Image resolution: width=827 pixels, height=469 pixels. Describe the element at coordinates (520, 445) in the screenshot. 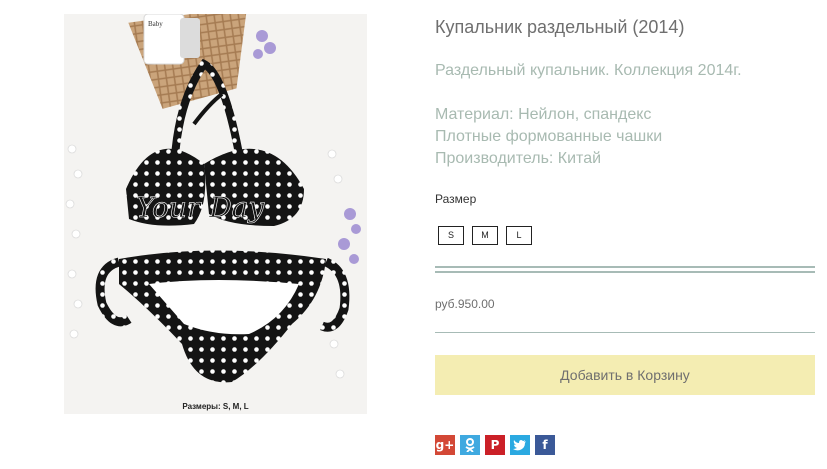

I see `twitter-icon` at that location.